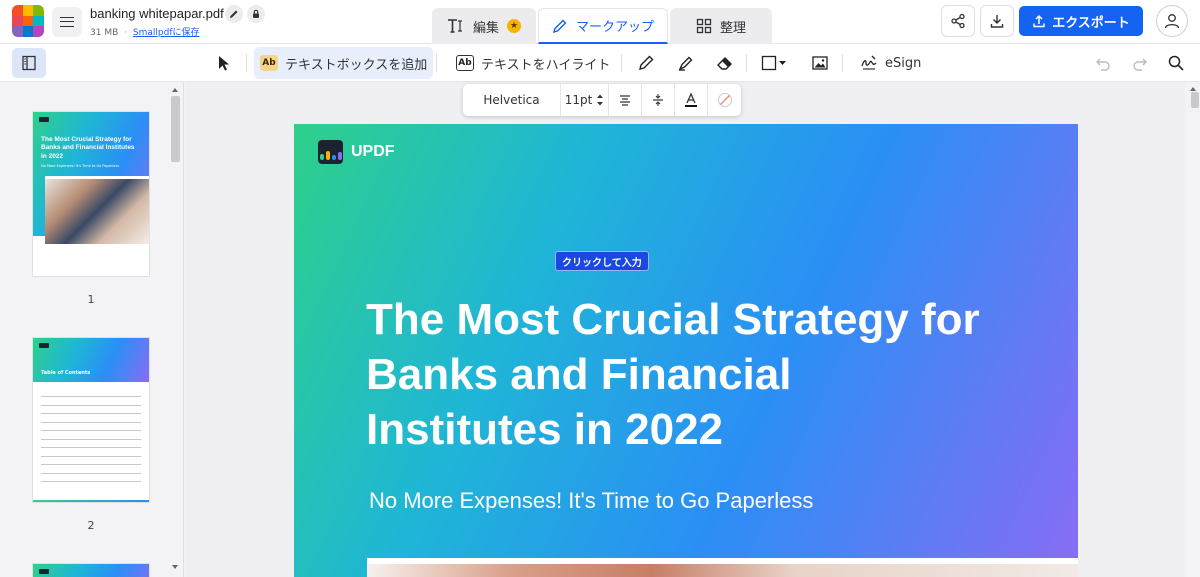 This screenshot has width=1200, height=577. I want to click on scroll-up-arrow-icon, so click(175, 90).